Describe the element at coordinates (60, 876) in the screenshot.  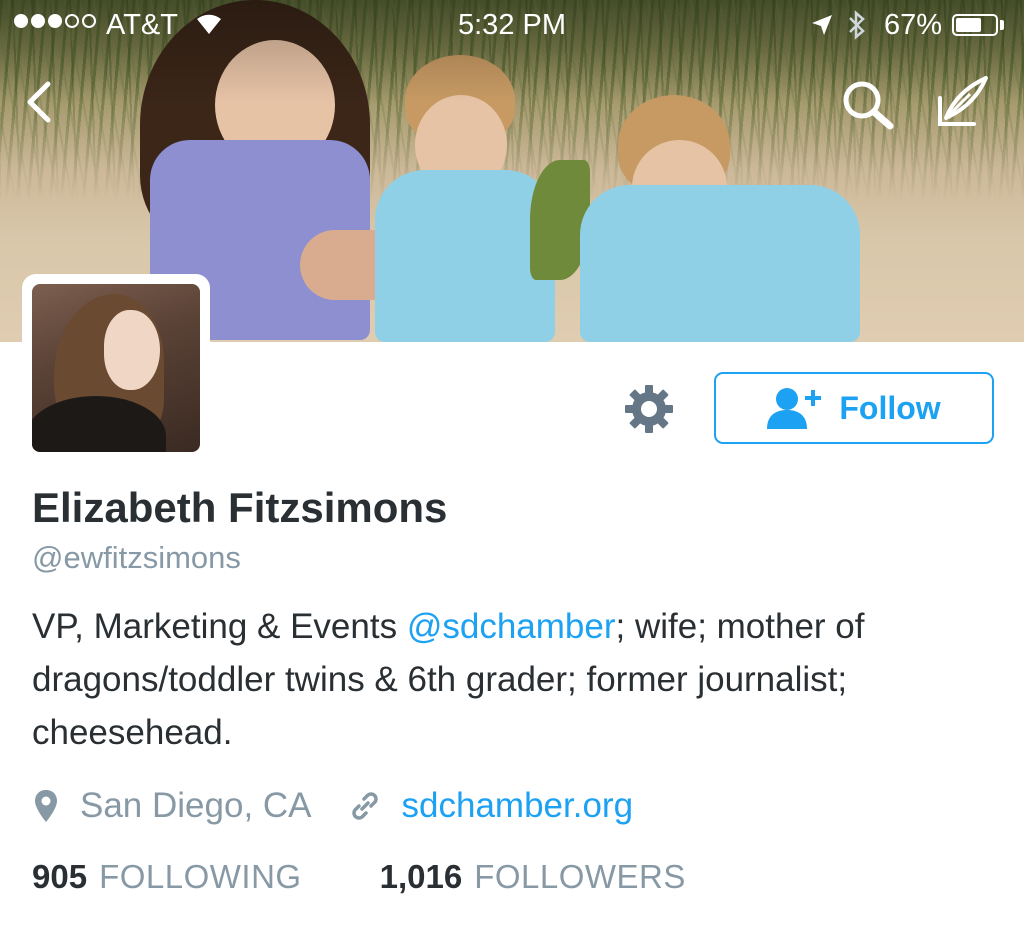
I see `following-count: 905` at that location.